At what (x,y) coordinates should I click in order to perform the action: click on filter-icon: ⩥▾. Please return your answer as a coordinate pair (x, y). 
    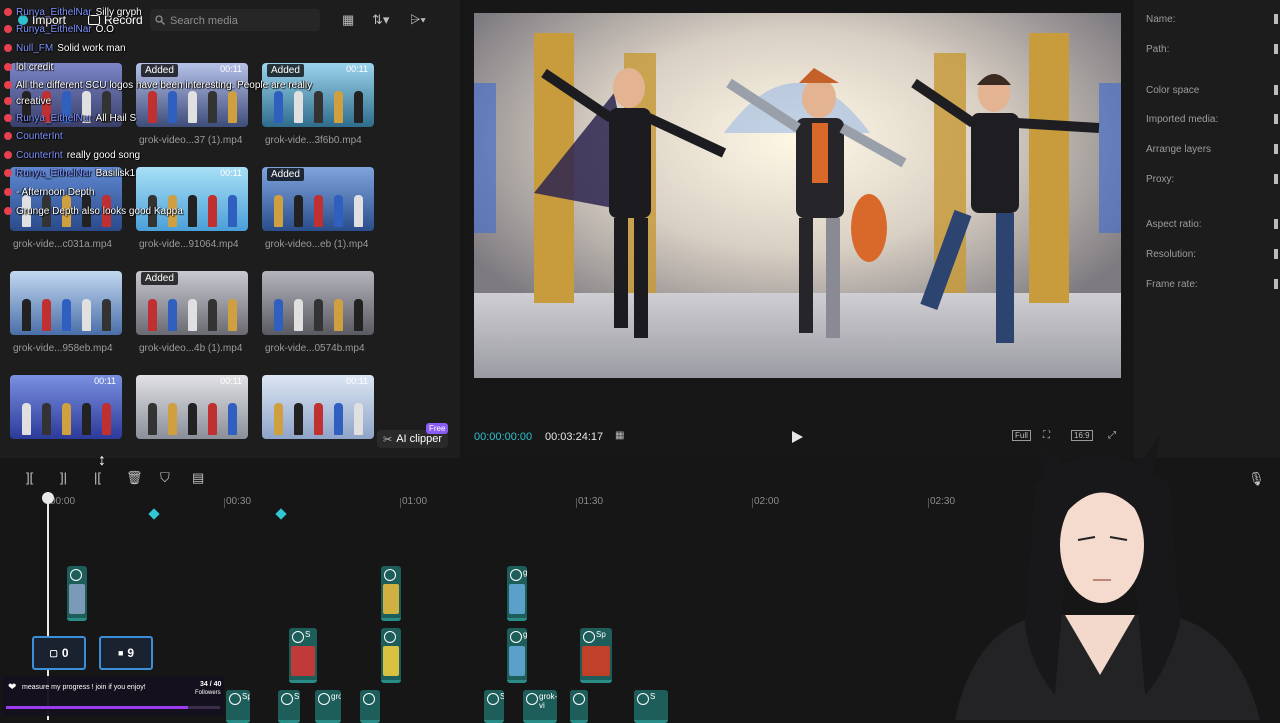
    Looking at the image, I should click on (418, 20).